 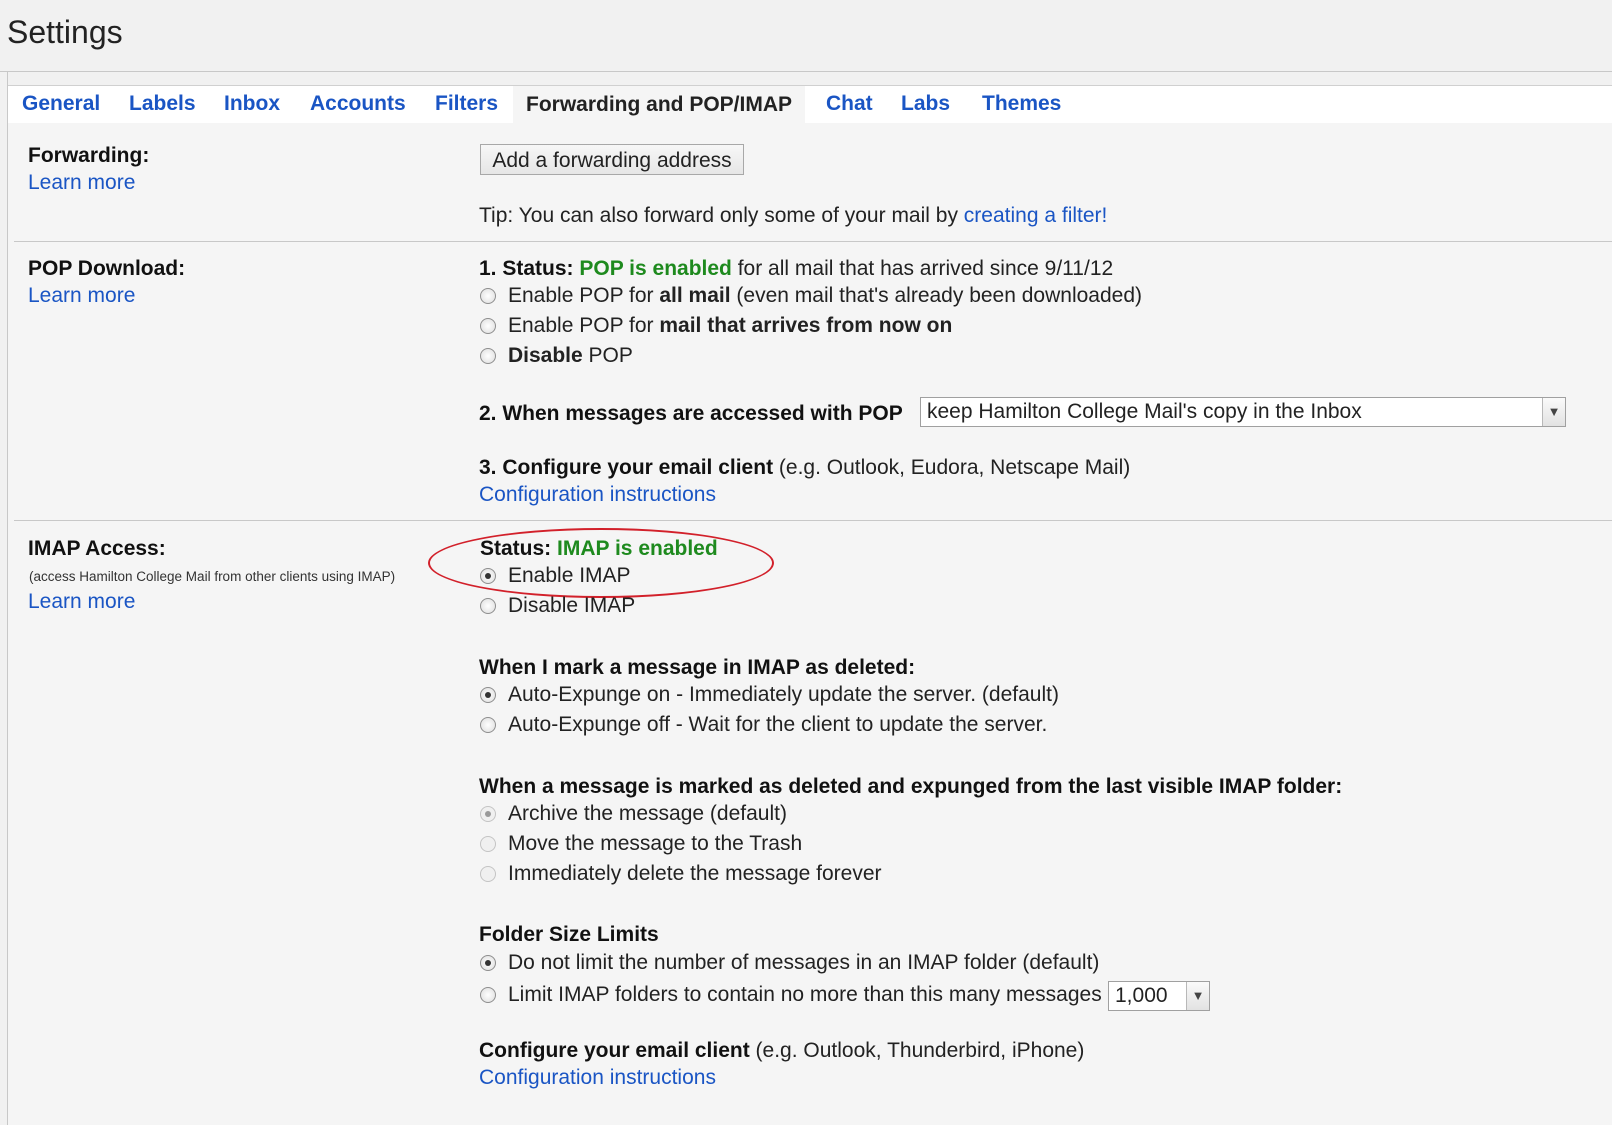 What do you see at coordinates (569, 575) in the screenshot?
I see `radio-label: Enable IMAP` at bounding box center [569, 575].